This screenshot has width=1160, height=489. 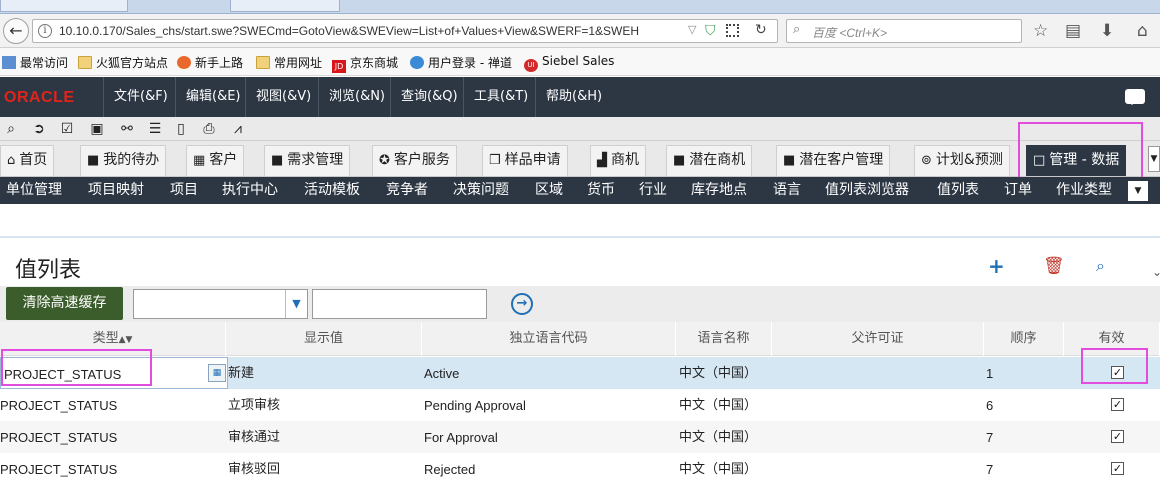 I want to click on tab-potential-opportunities: ■ 潜在商机, so click(x=709, y=160).